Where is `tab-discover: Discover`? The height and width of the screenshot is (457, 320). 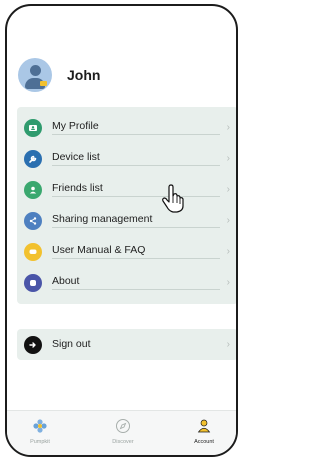 tab-discover: Discover is located at coordinates (123, 431).